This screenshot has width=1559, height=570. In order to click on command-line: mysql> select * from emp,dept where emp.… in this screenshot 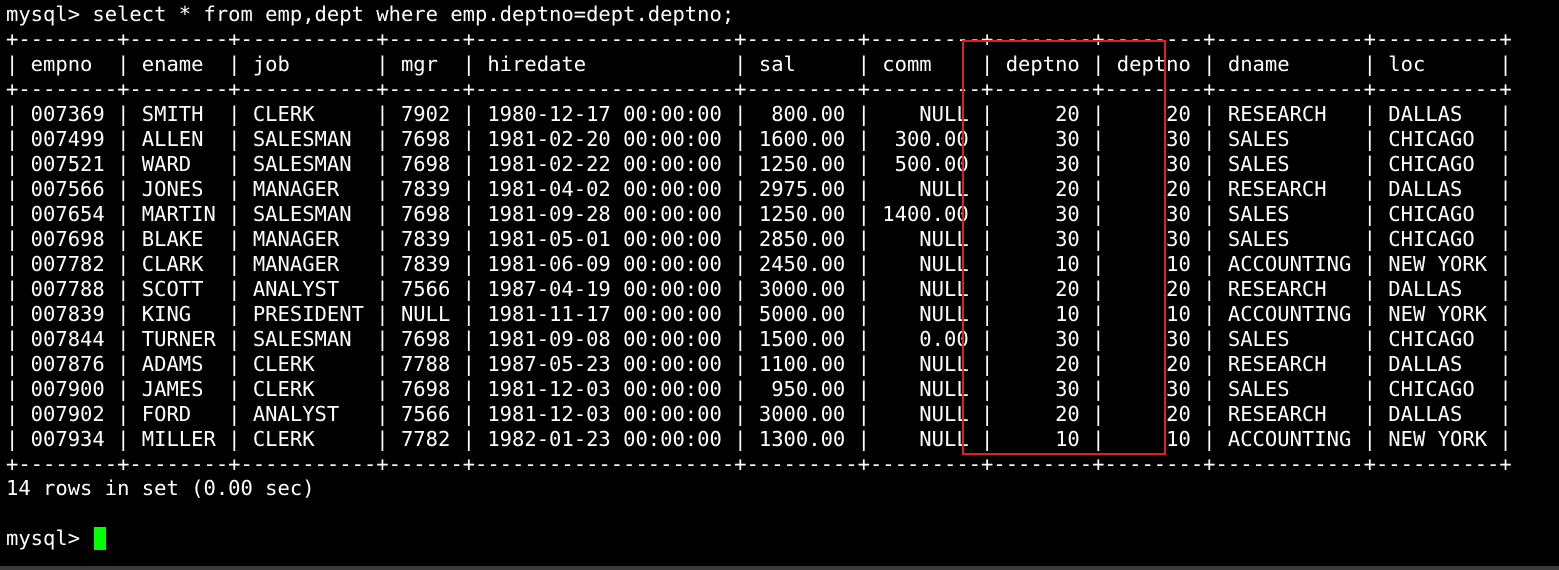, I will do `click(370, 14)`.